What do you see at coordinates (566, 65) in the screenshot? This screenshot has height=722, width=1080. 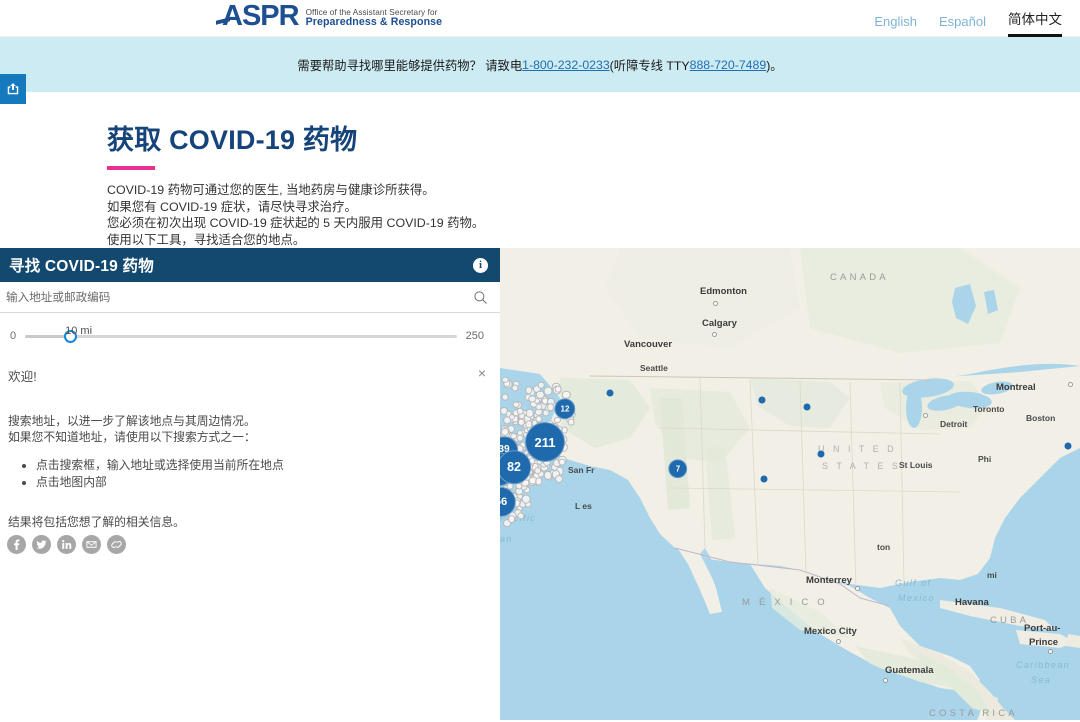 I see `alert-phone-primary: 1-800-232-0233` at bounding box center [566, 65].